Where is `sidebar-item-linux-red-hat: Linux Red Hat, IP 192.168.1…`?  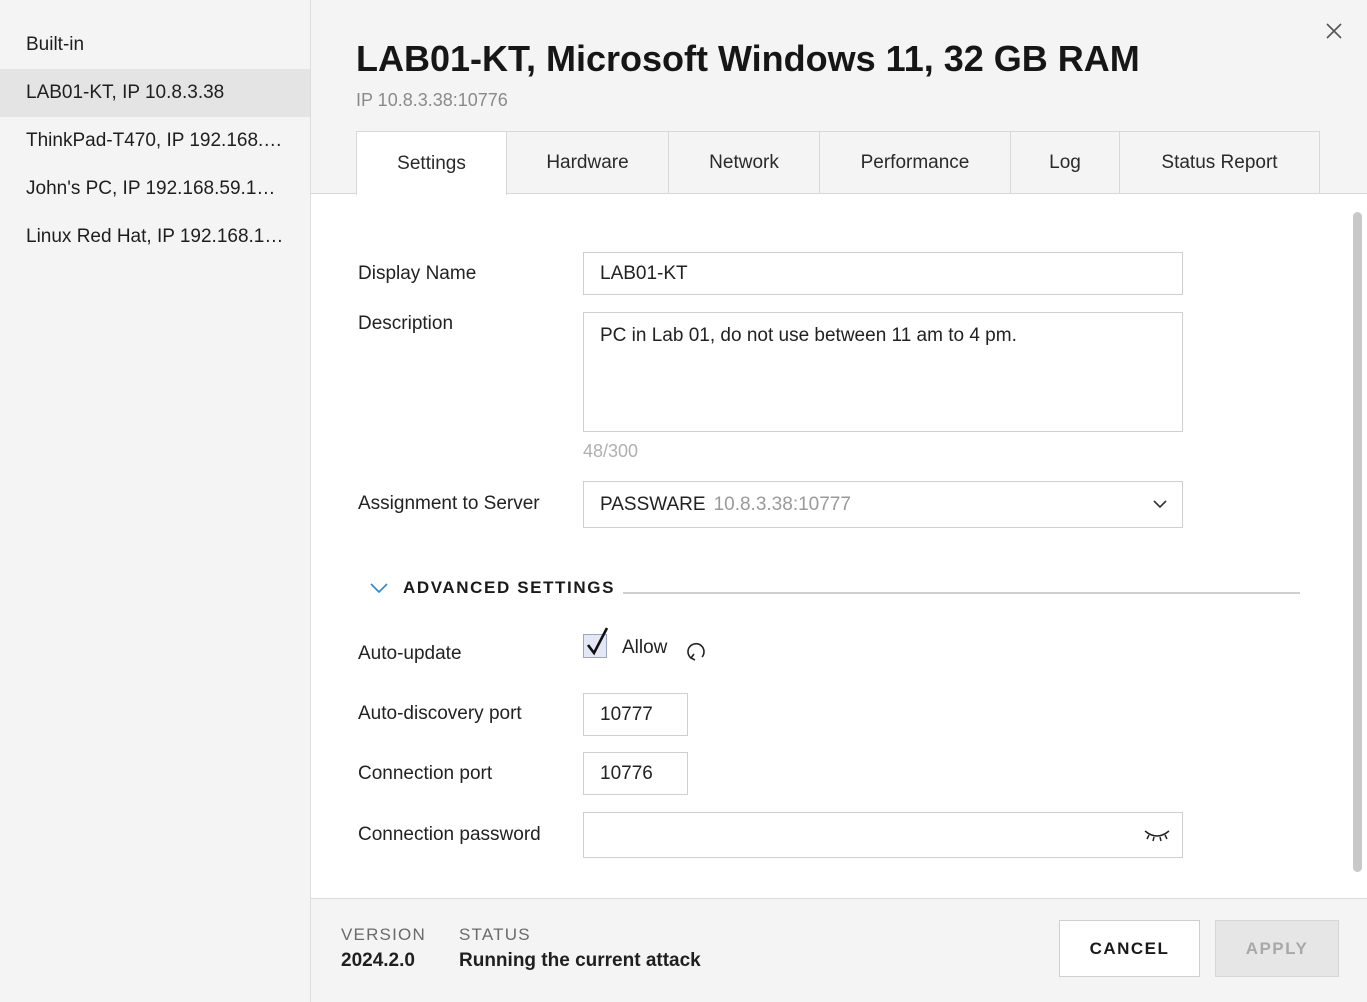 sidebar-item-linux-red-hat: Linux Red Hat, IP 192.168.1… is located at coordinates (155, 237).